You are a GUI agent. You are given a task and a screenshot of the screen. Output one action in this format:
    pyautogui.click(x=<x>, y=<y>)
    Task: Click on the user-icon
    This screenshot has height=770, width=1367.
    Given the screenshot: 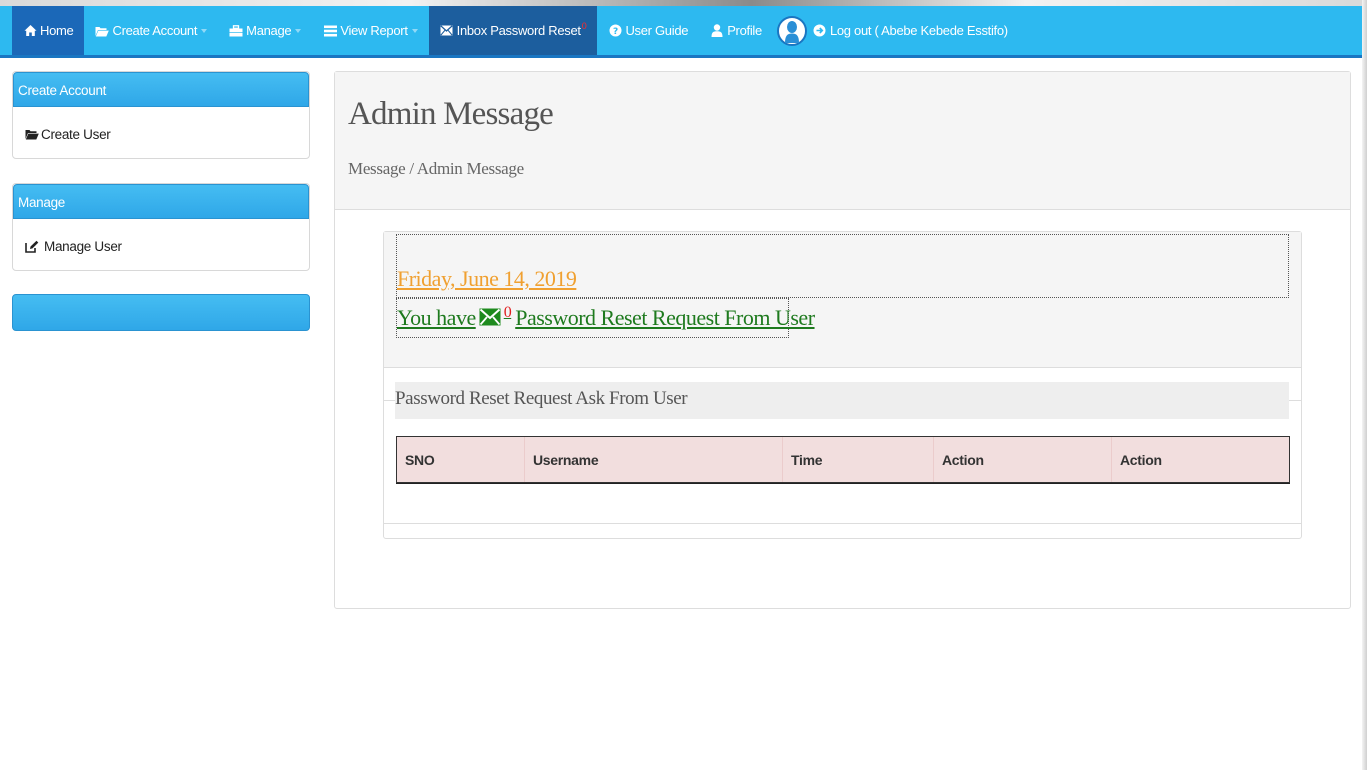 What is the action you would take?
    pyautogui.click(x=717, y=31)
    